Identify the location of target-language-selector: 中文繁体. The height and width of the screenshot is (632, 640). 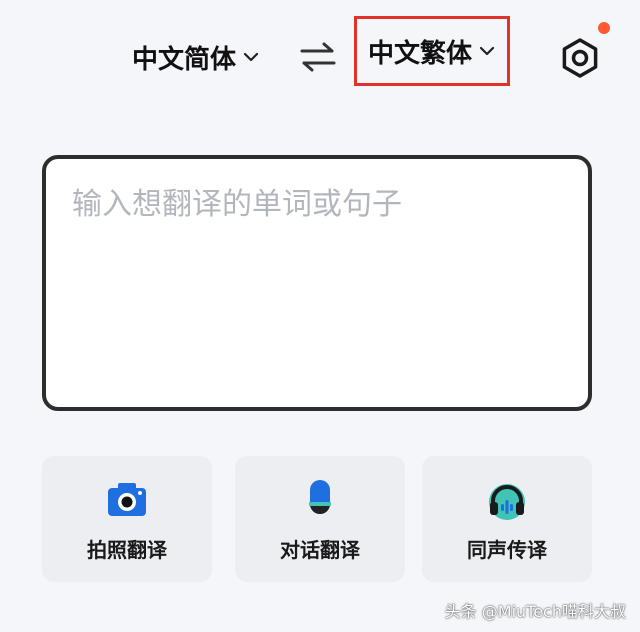
(432, 51).